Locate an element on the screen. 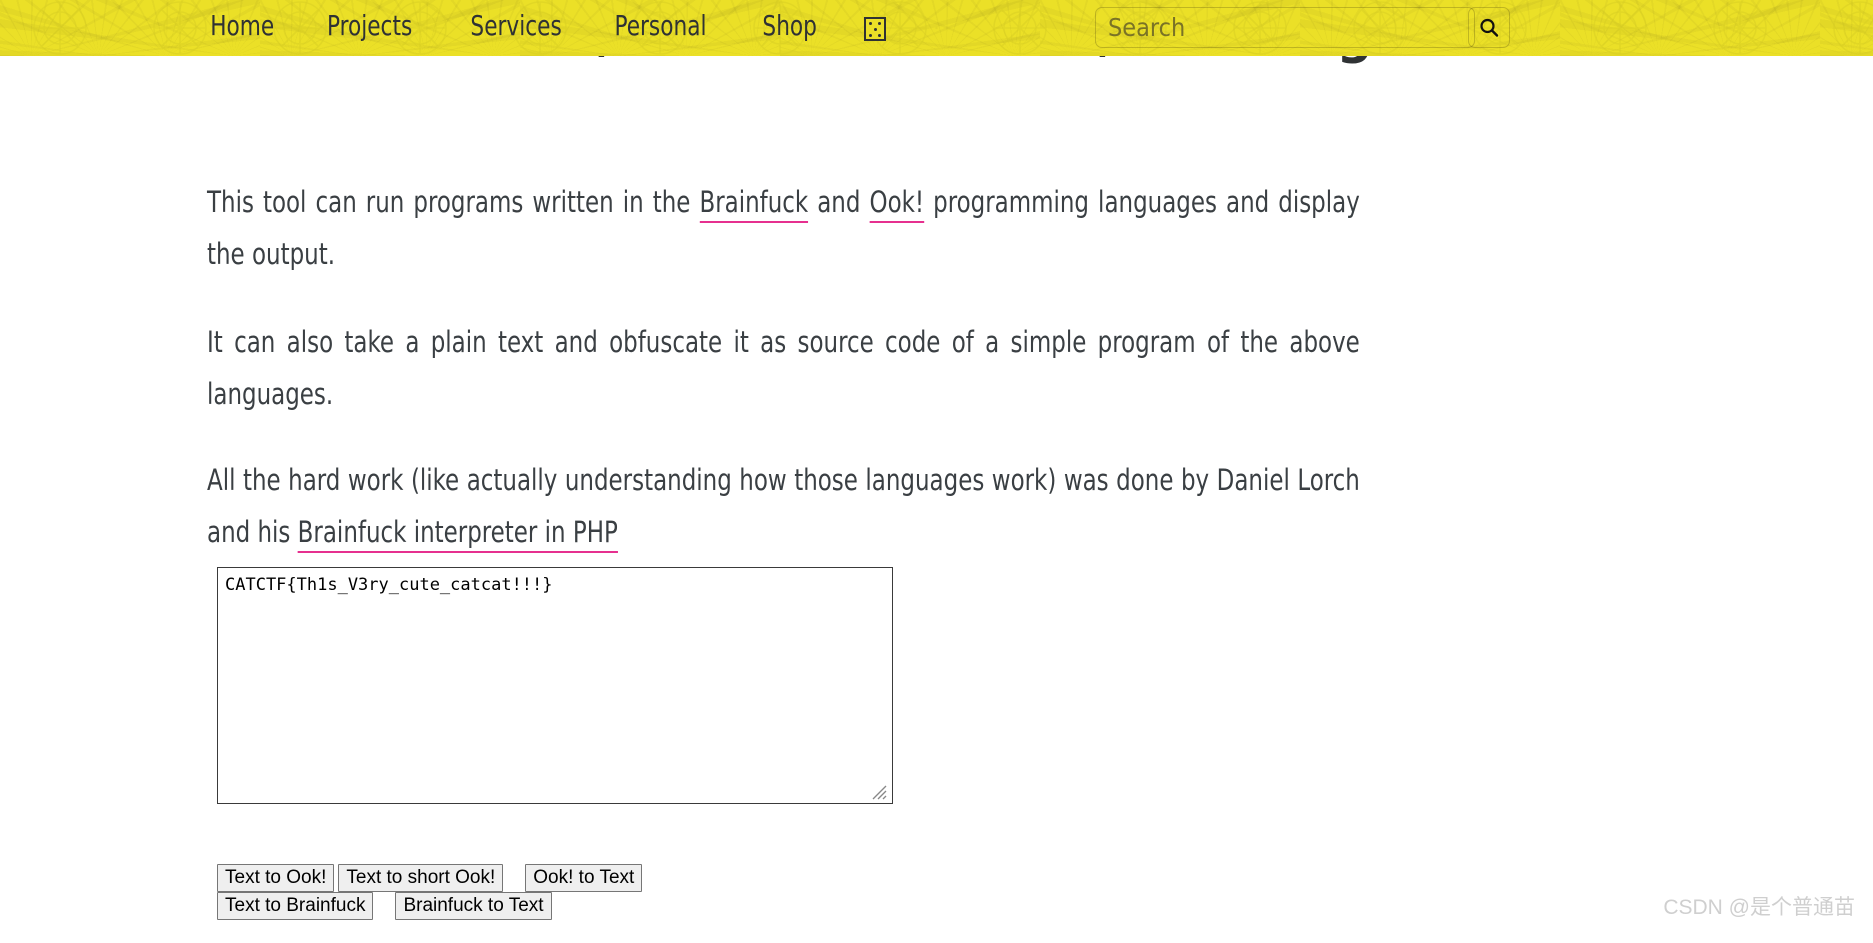 This screenshot has height=943, width=1873. search-icon is located at coordinates (1489, 27).